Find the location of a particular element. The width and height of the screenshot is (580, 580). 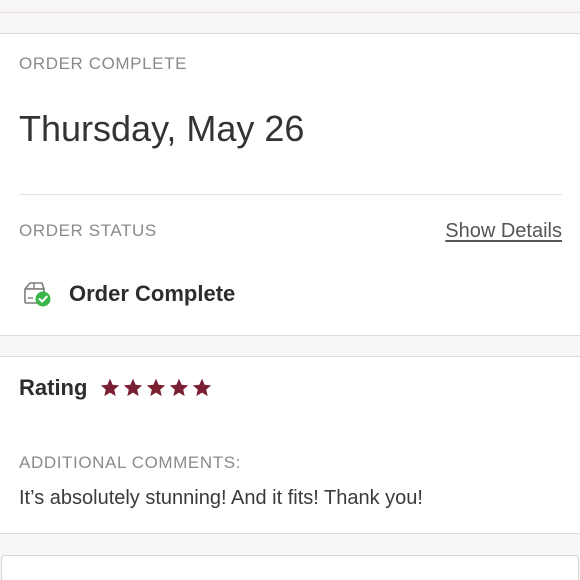

rating-row: Rating is located at coordinates (116, 388).